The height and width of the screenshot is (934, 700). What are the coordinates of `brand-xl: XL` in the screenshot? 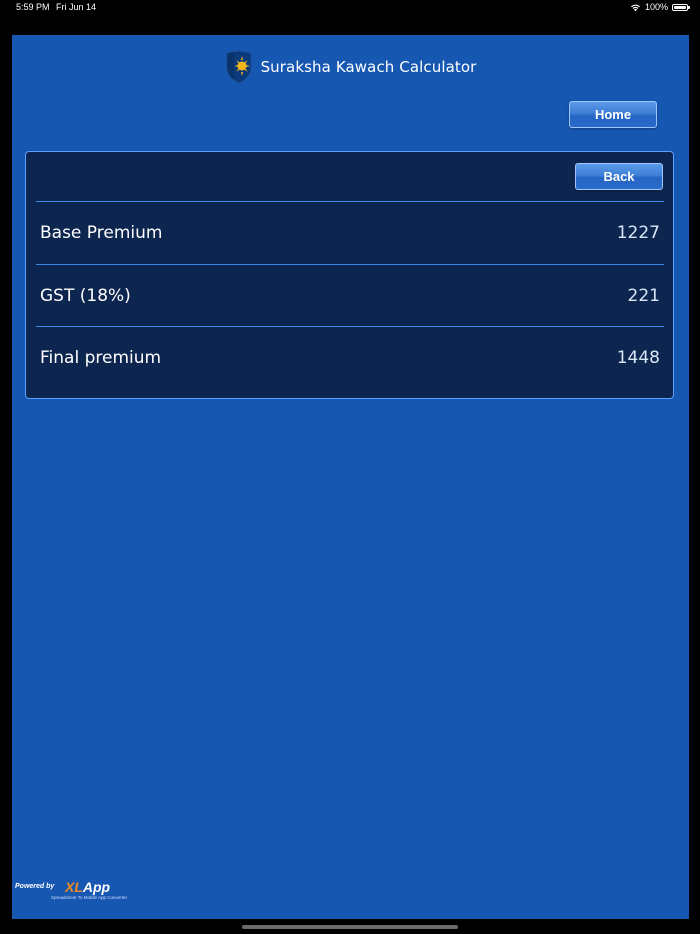 It's located at (74, 887).